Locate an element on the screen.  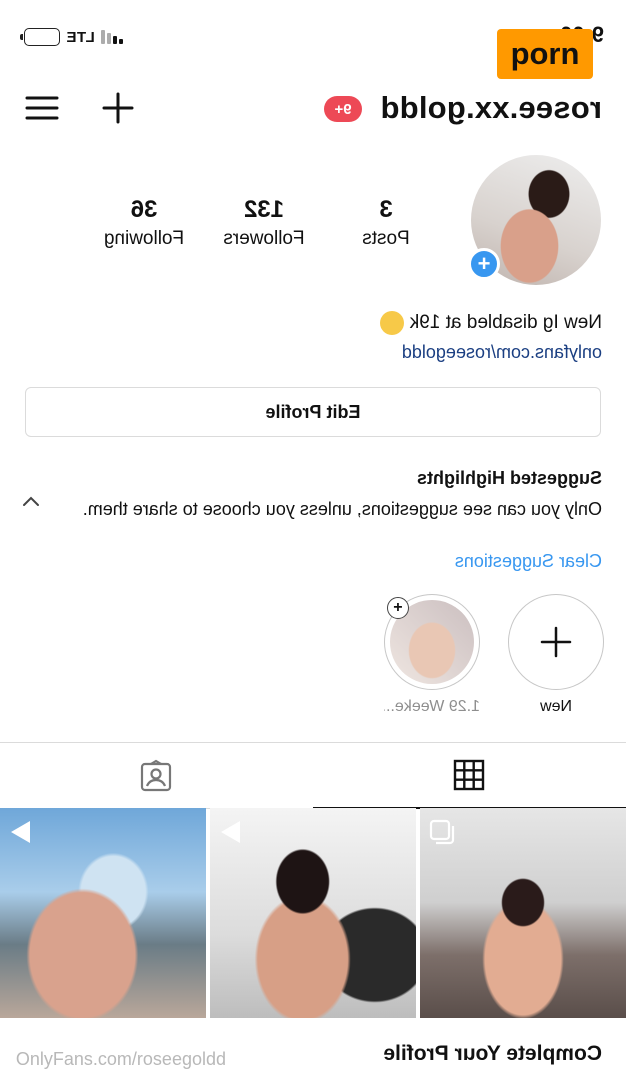
highlight-new-ring is located at coordinates (556, 642).